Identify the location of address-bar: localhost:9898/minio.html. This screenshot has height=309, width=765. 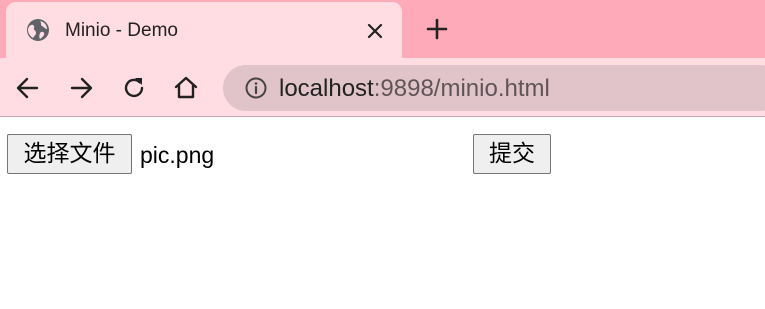
(494, 88).